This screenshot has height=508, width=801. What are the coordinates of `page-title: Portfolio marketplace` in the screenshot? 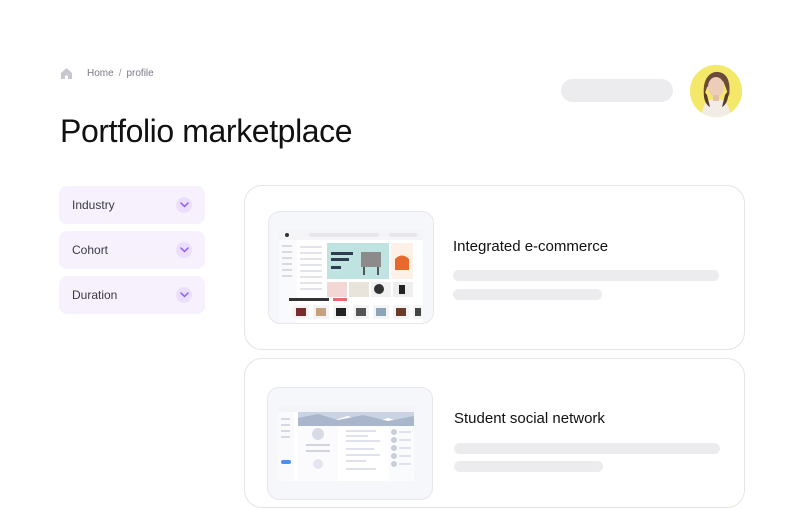 It's located at (206, 131).